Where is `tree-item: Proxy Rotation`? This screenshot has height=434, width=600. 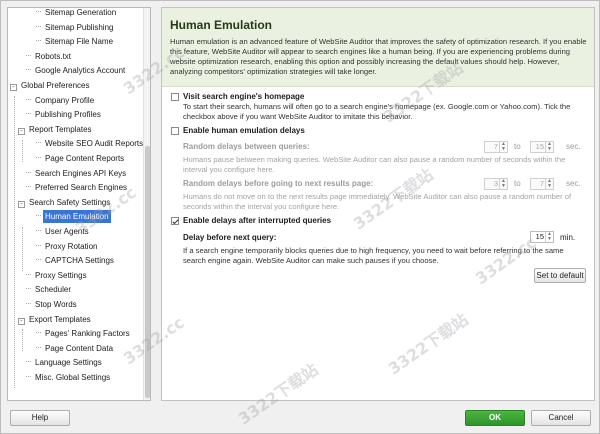 tree-item: Proxy Rotation is located at coordinates (67, 246).